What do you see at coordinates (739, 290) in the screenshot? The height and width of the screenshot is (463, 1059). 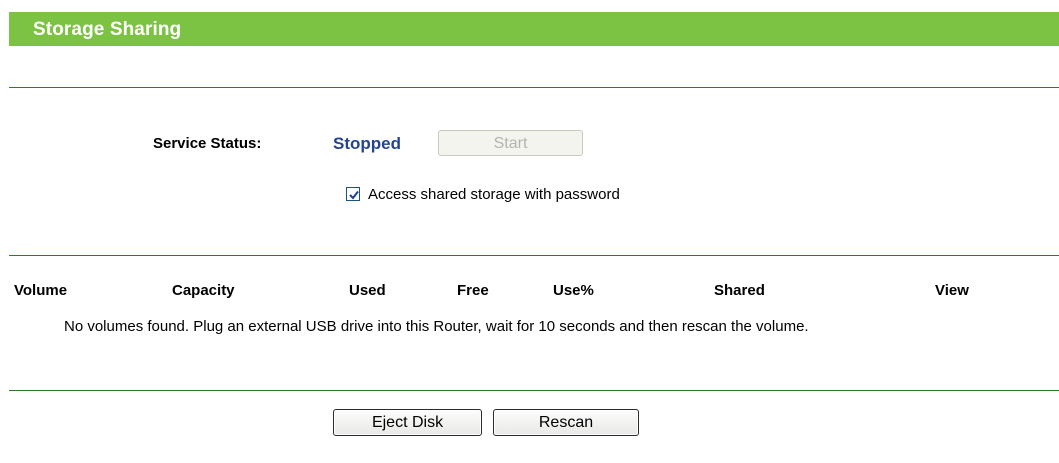 I see `column-header-shared: Shared` at bounding box center [739, 290].